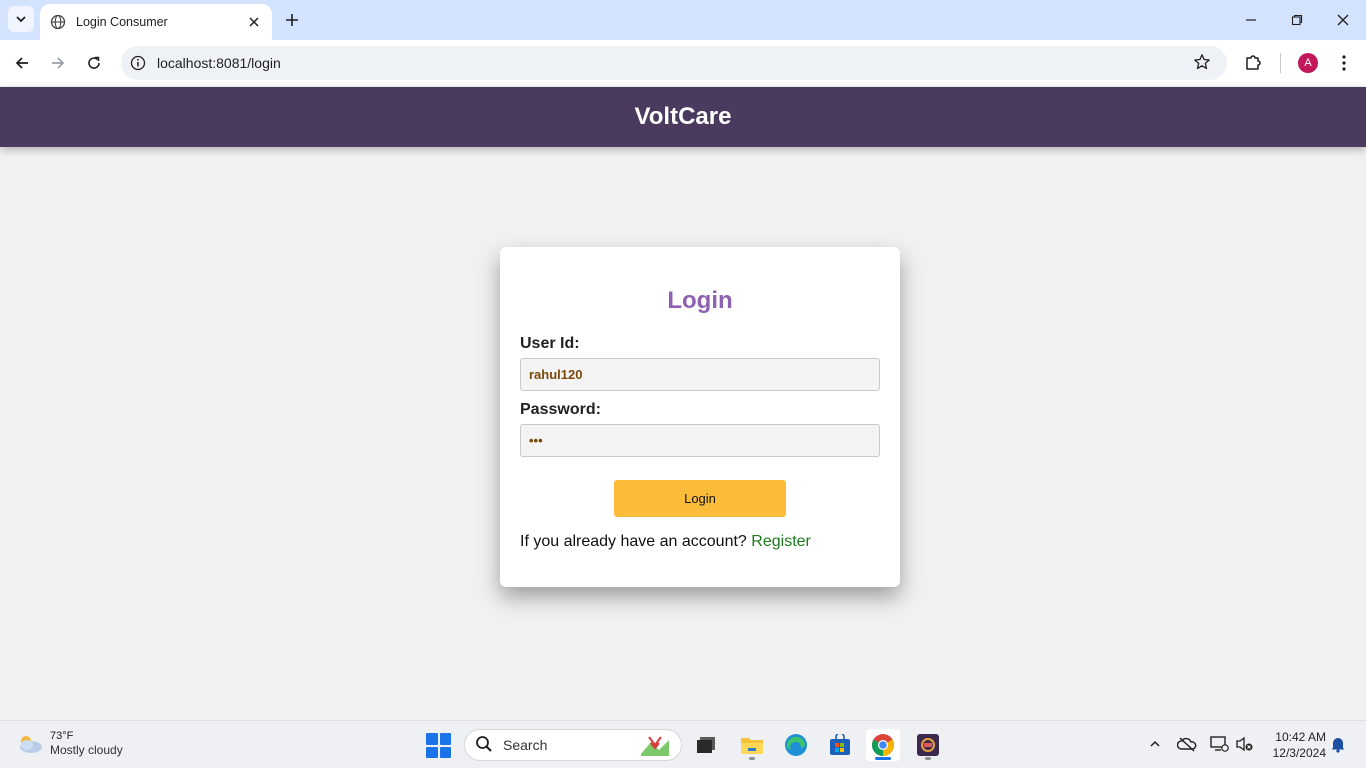  I want to click on minimize-icon, so click(1251, 20).